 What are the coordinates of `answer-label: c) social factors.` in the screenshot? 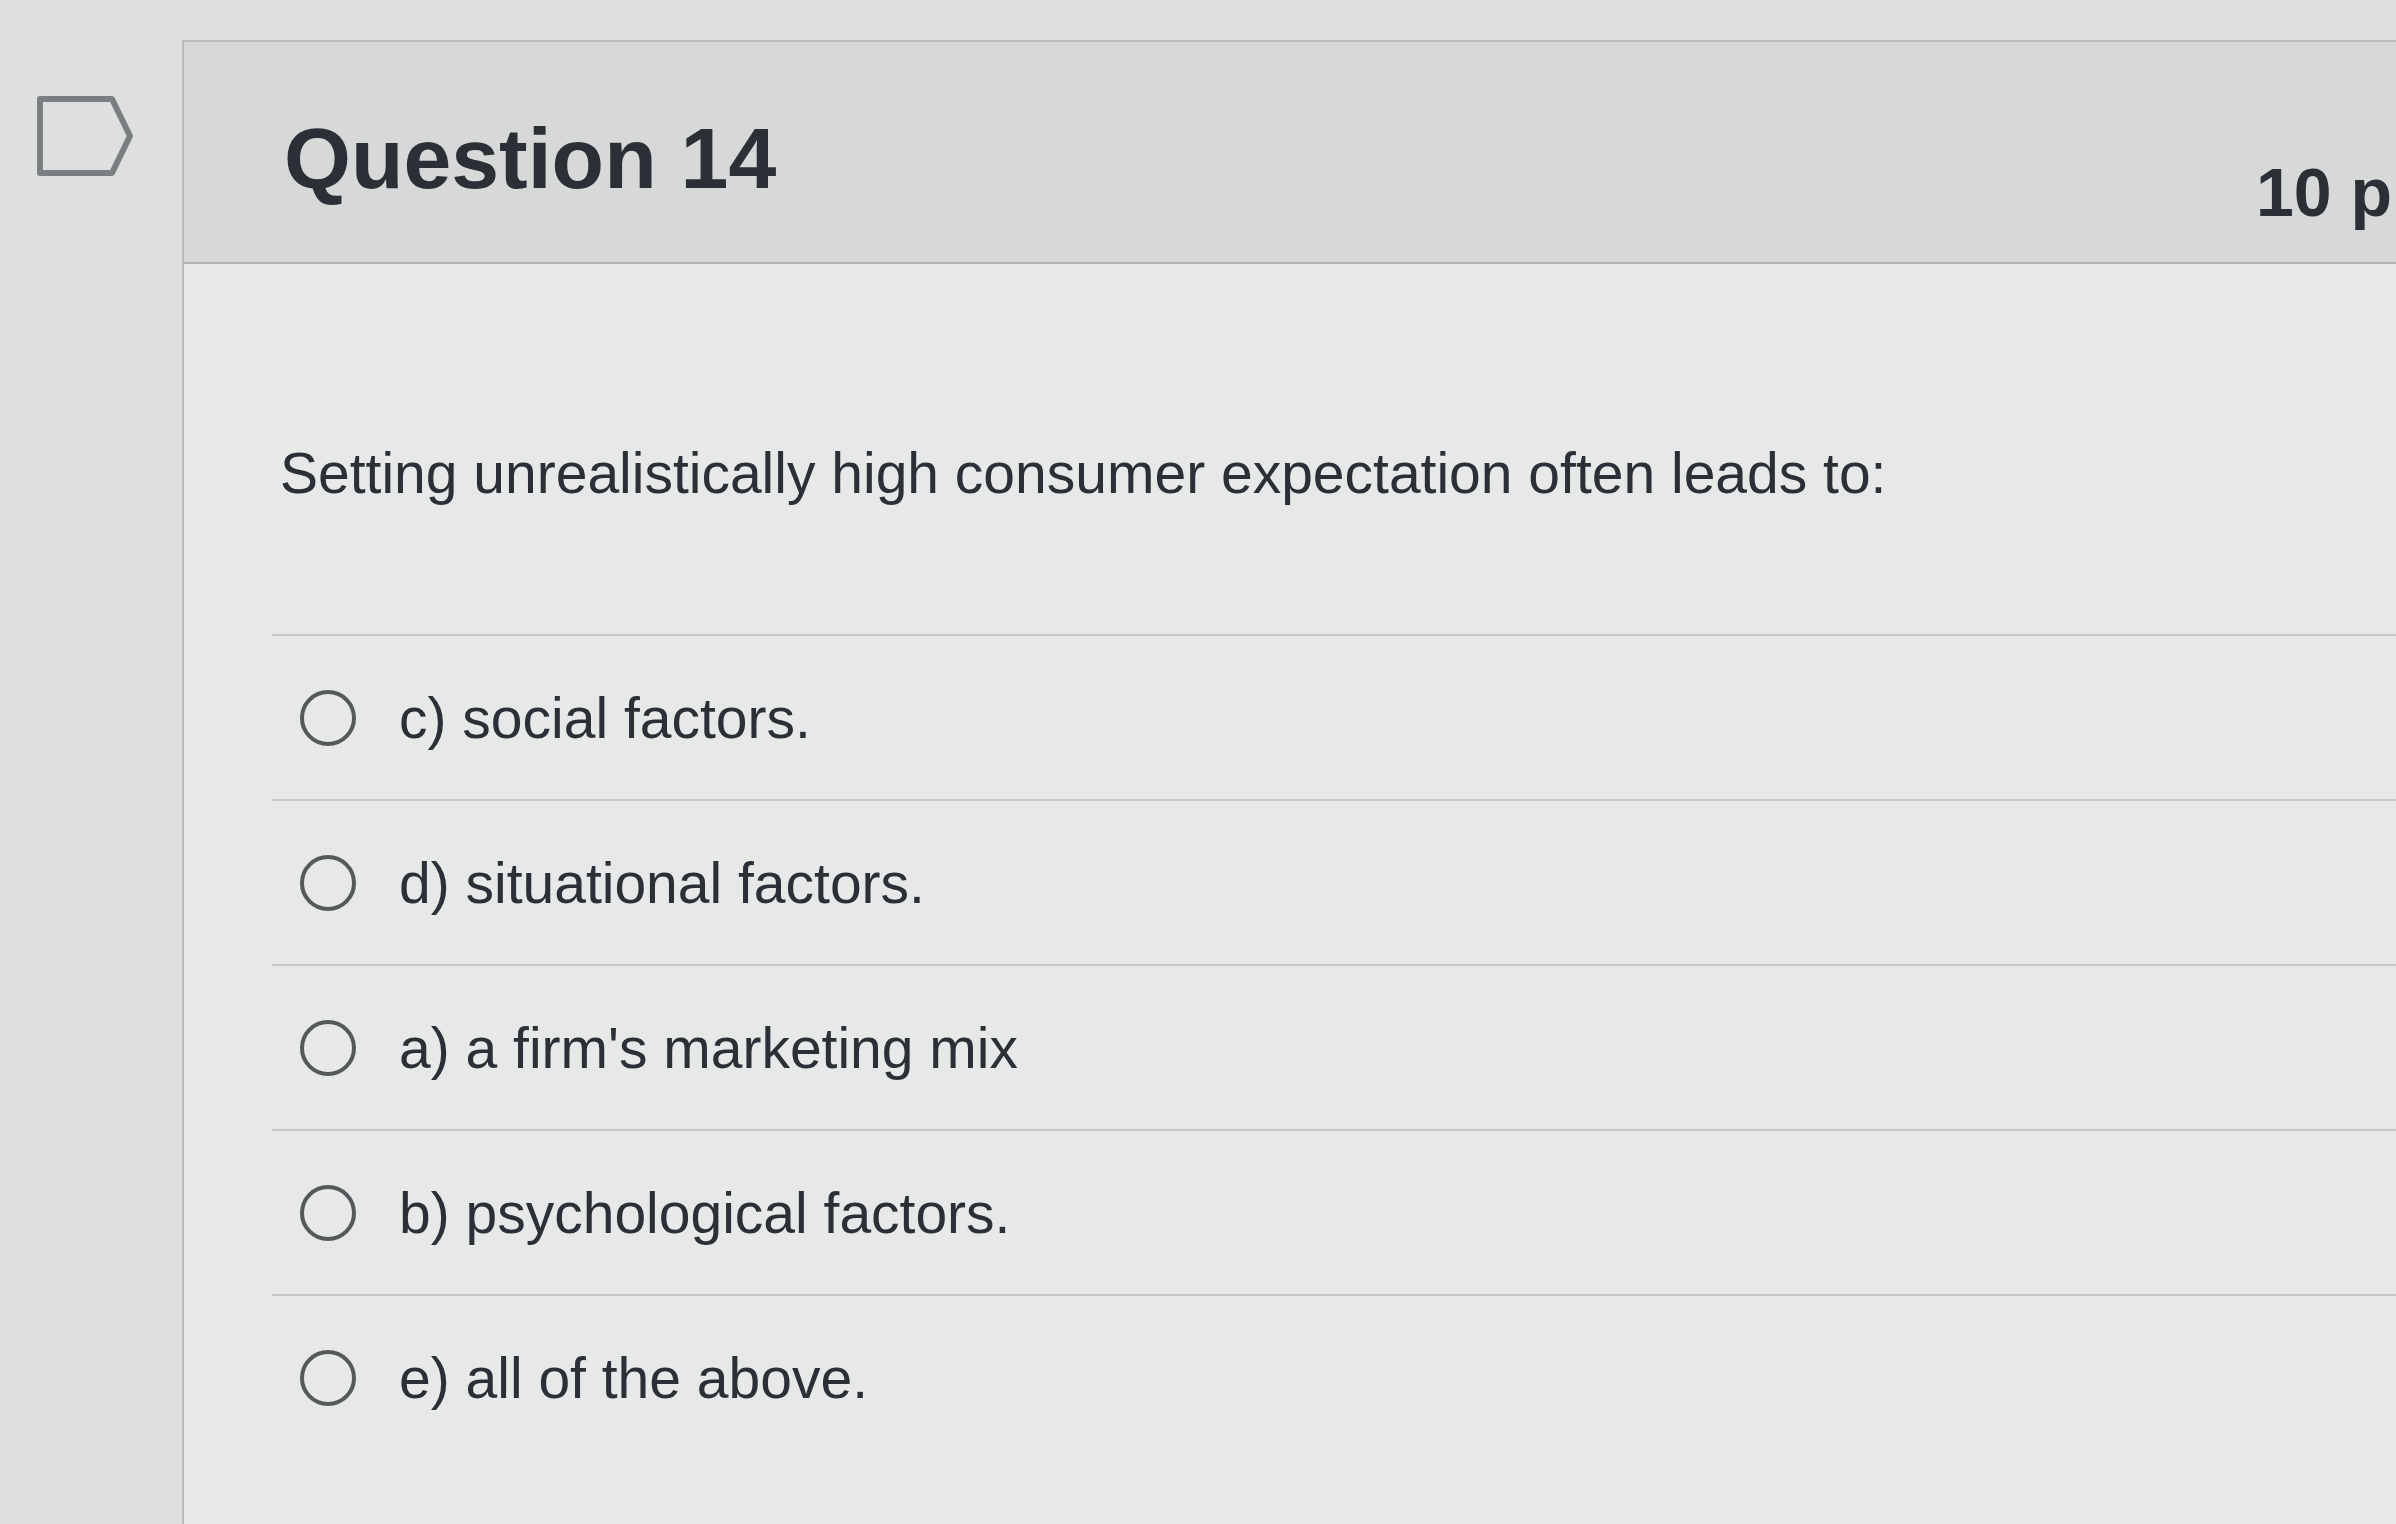 It's located at (605, 717).